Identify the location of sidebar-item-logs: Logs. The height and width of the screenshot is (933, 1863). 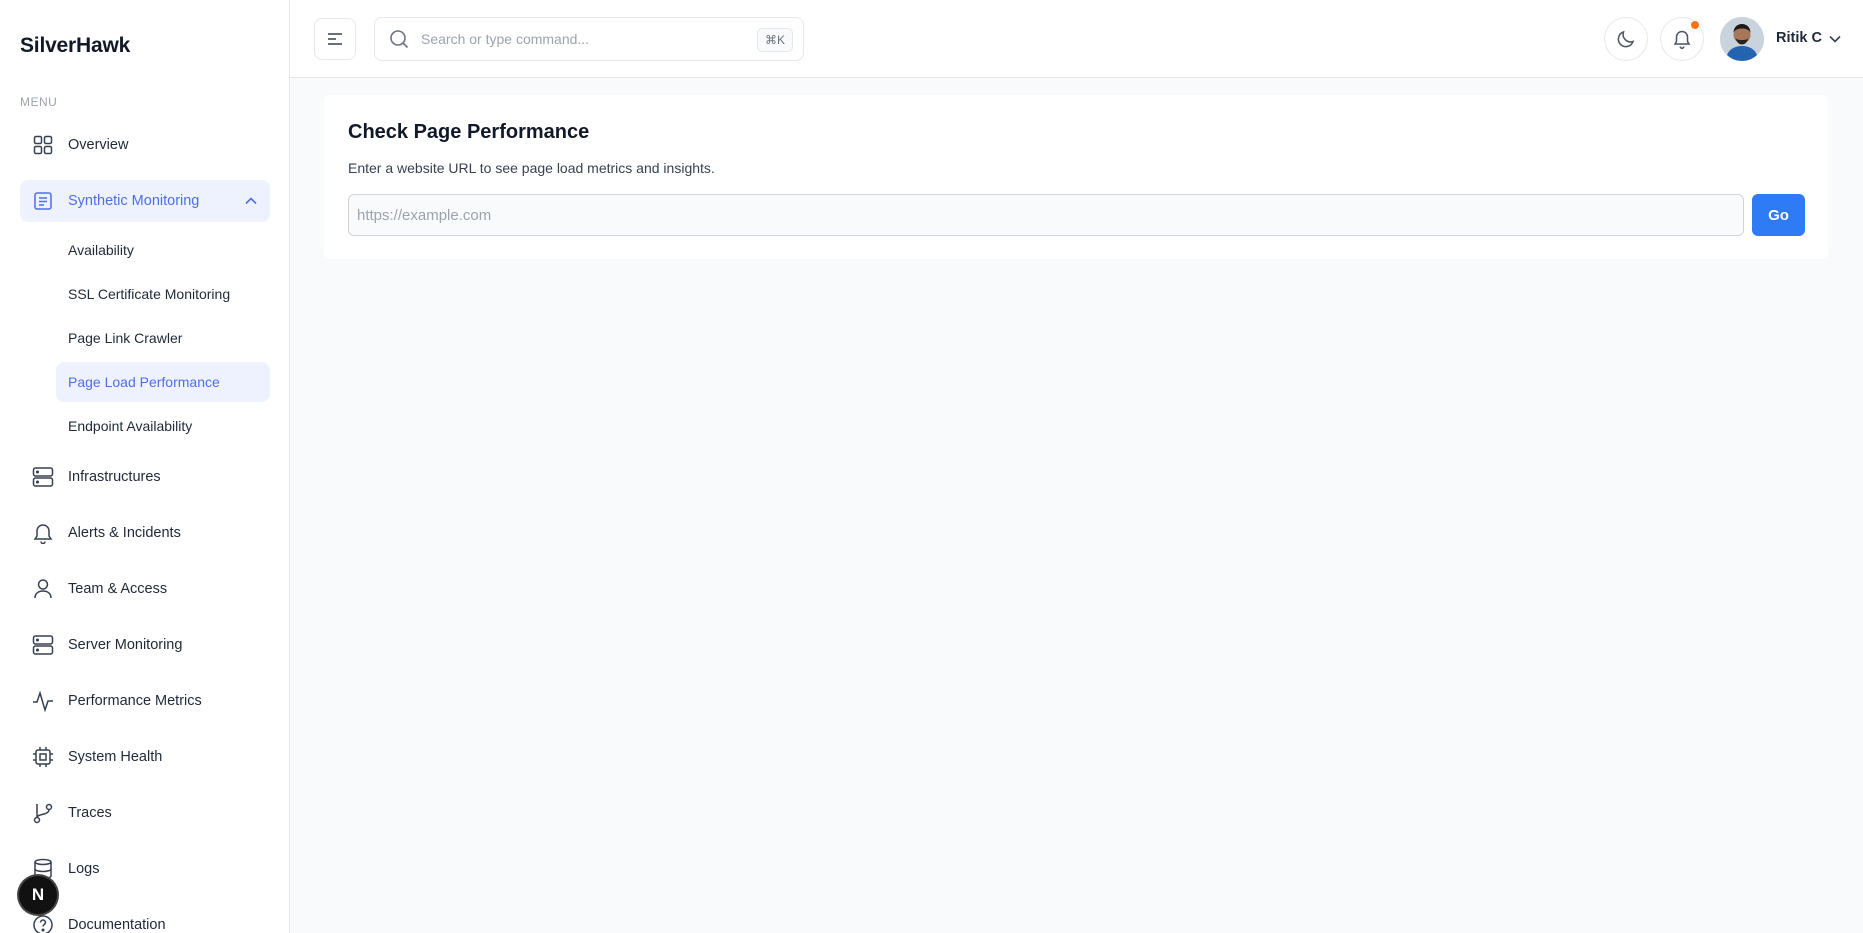
(145, 869).